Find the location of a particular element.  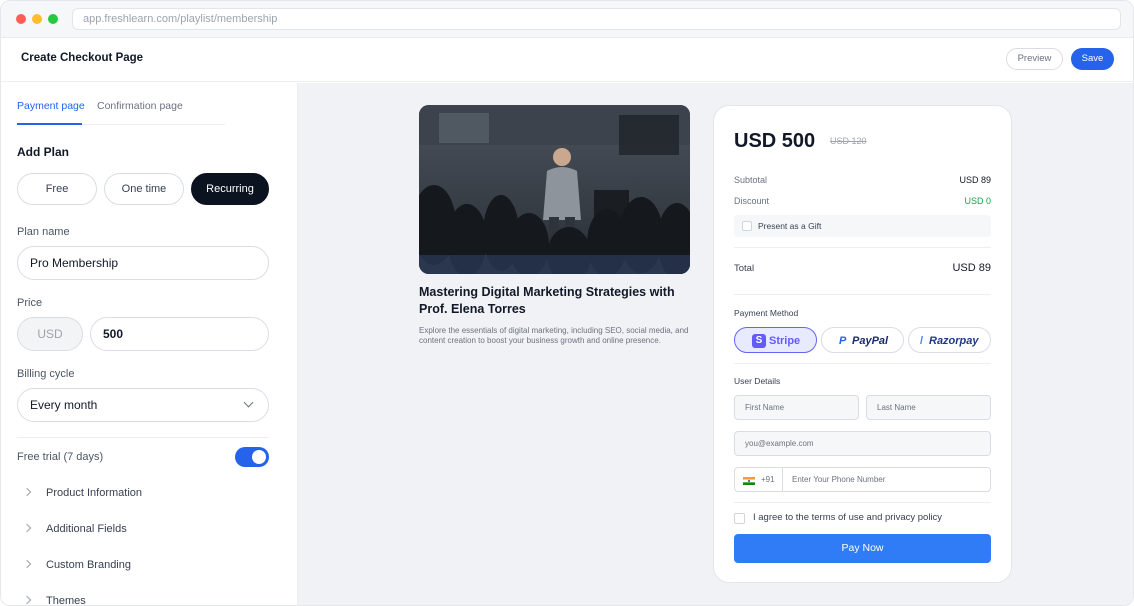

razorpay-label: Razorpay is located at coordinates (954, 341).